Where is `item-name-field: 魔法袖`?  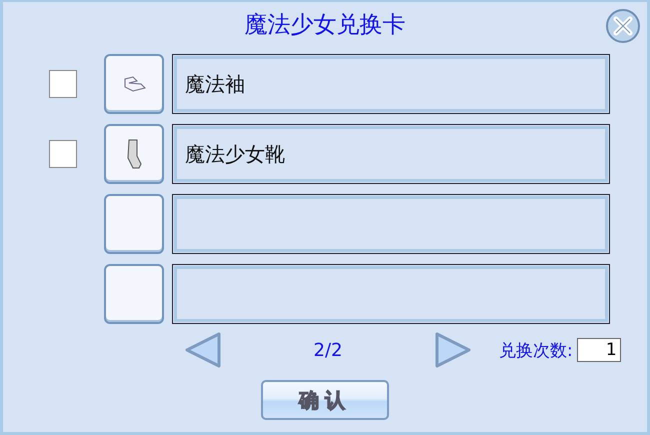 item-name-field: 魔法袖 is located at coordinates (391, 84).